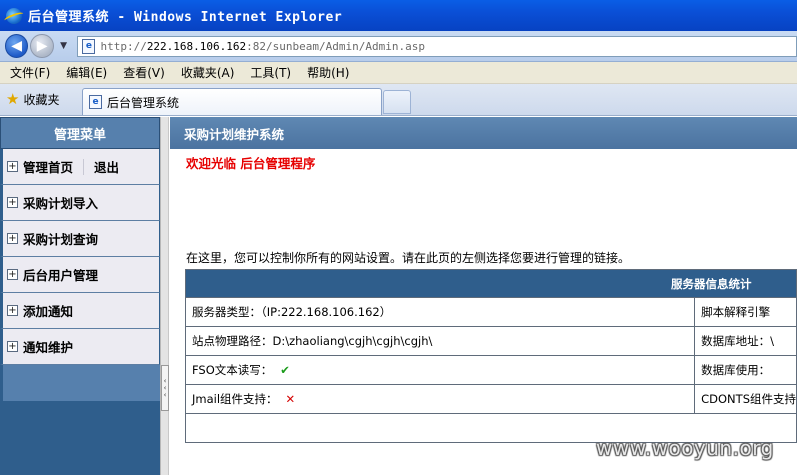 This screenshot has width=797, height=475. What do you see at coordinates (48, 346) in the screenshot?
I see `sidebar-item-label: 通知维护` at bounding box center [48, 346].